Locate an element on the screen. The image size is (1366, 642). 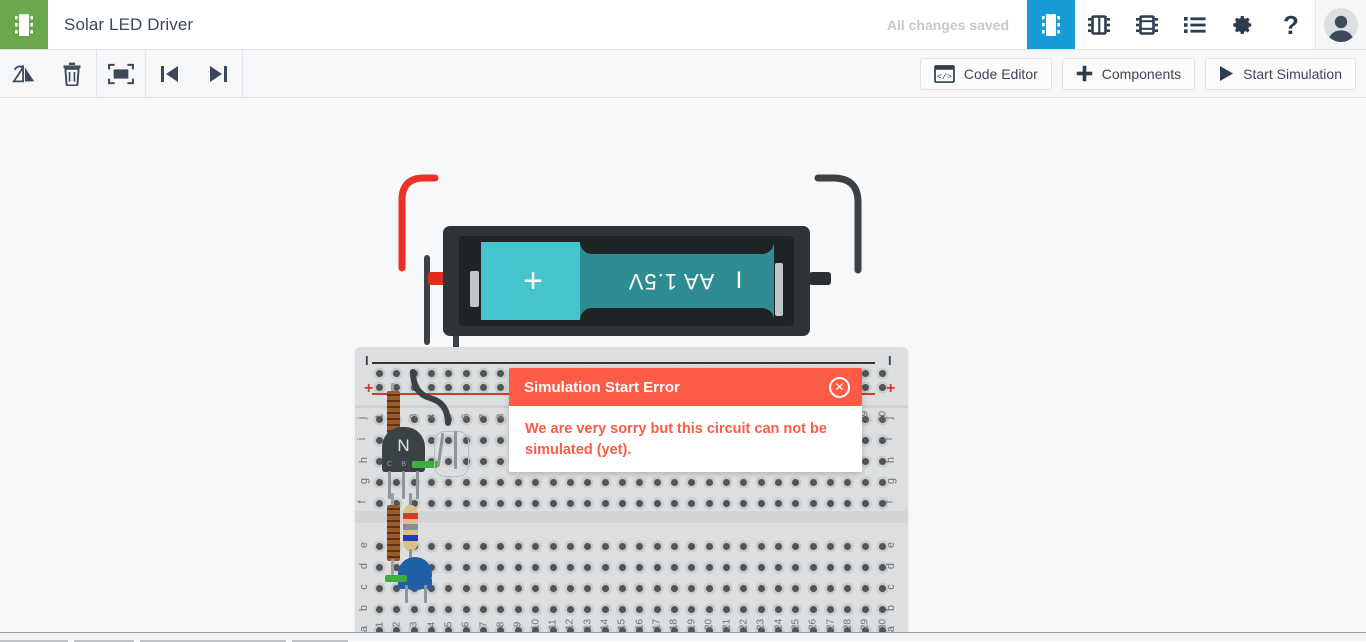
app-logo is located at coordinates (24, 24).